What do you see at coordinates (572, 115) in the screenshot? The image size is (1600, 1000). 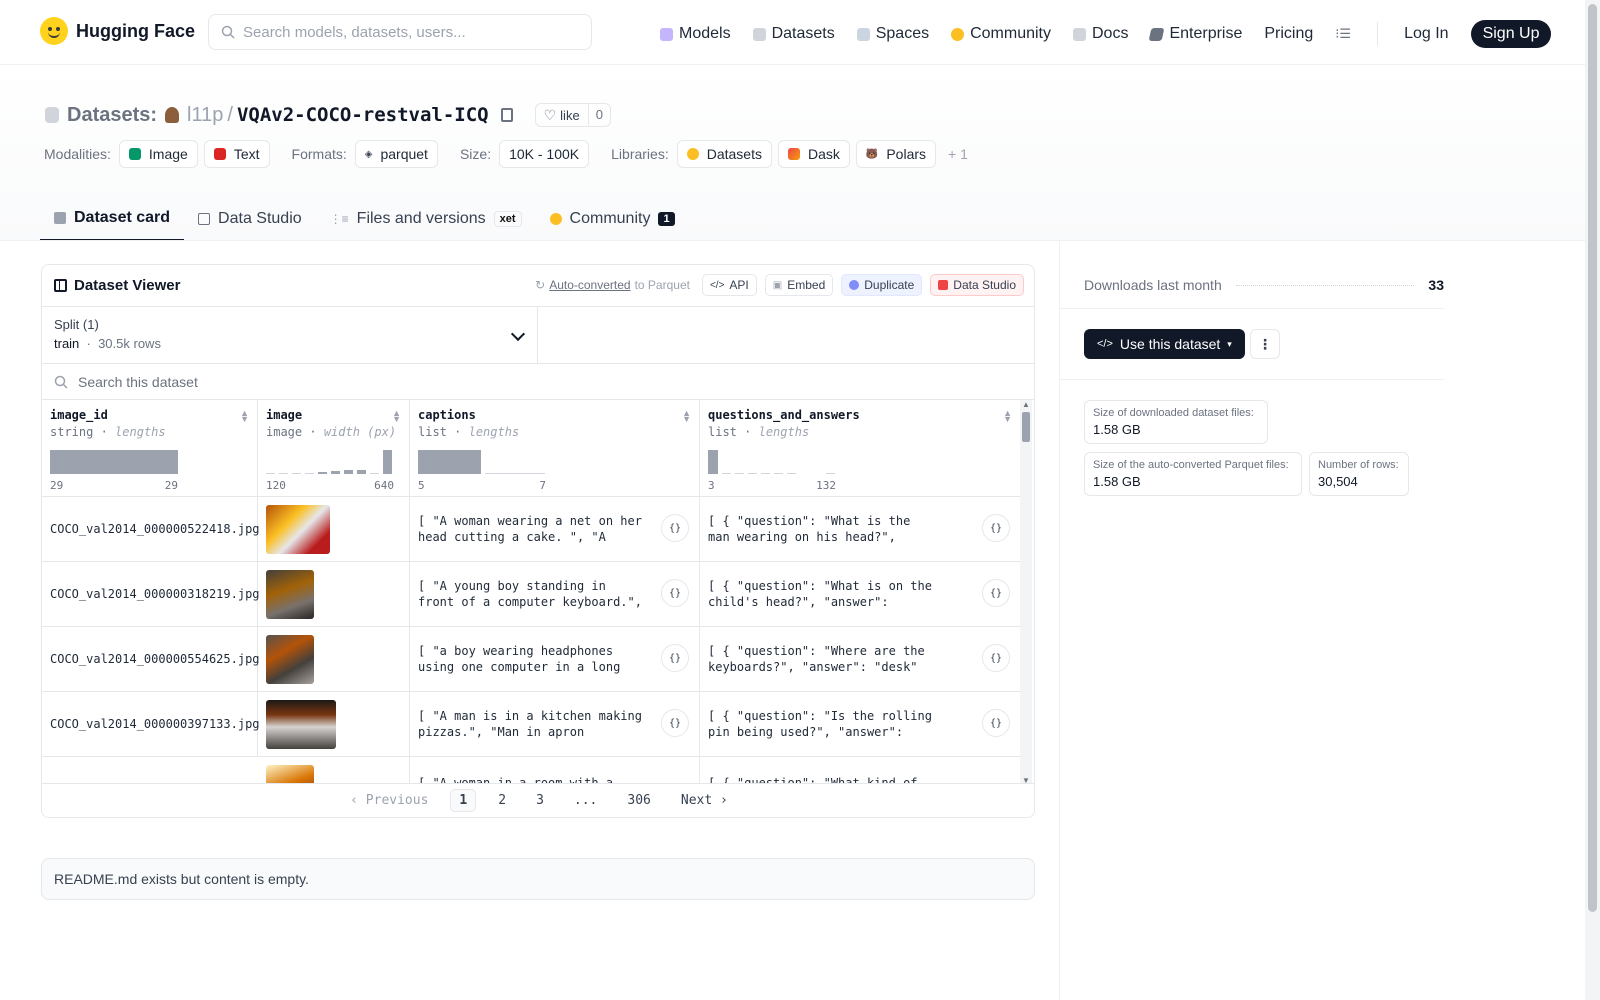 I see `like-button: ♡ like 0` at bounding box center [572, 115].